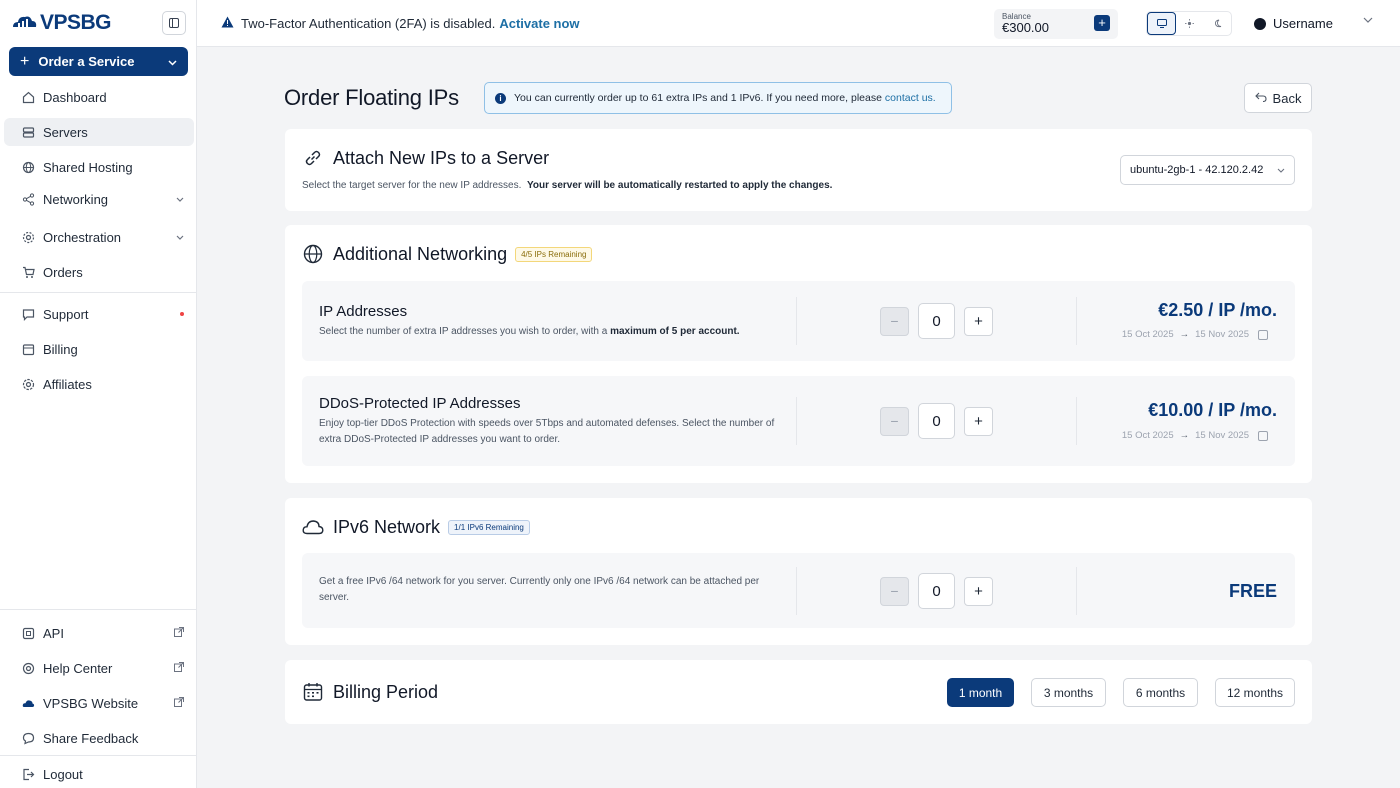  I want to click on sidebar-item-orchestration: Orchestration, so click(99, 237).